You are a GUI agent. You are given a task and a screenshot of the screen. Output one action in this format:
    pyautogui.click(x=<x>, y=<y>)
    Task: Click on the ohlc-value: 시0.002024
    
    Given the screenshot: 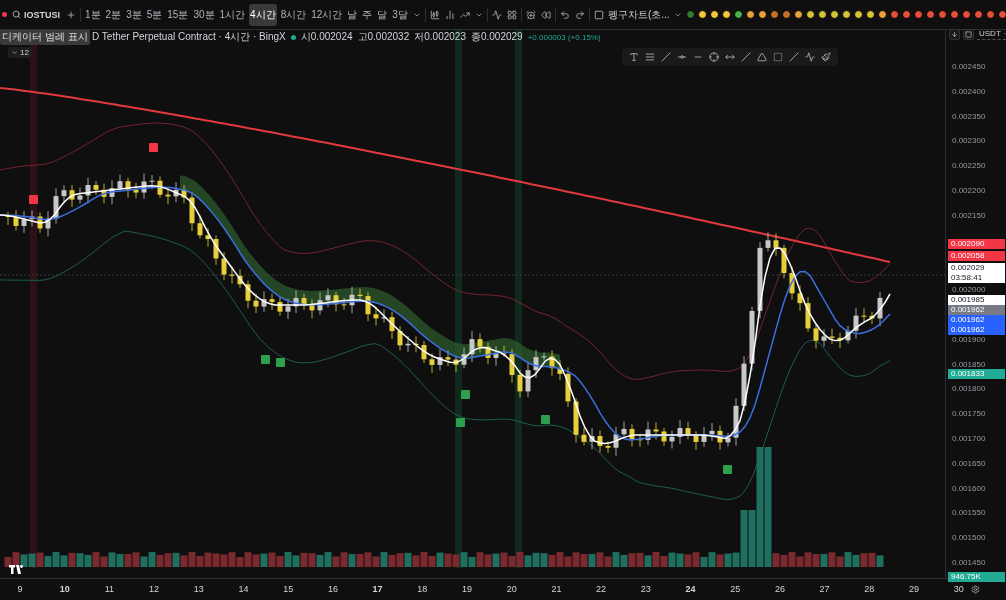 What is the action you would take?
    pyautogui.click(x=326, y=37)
    